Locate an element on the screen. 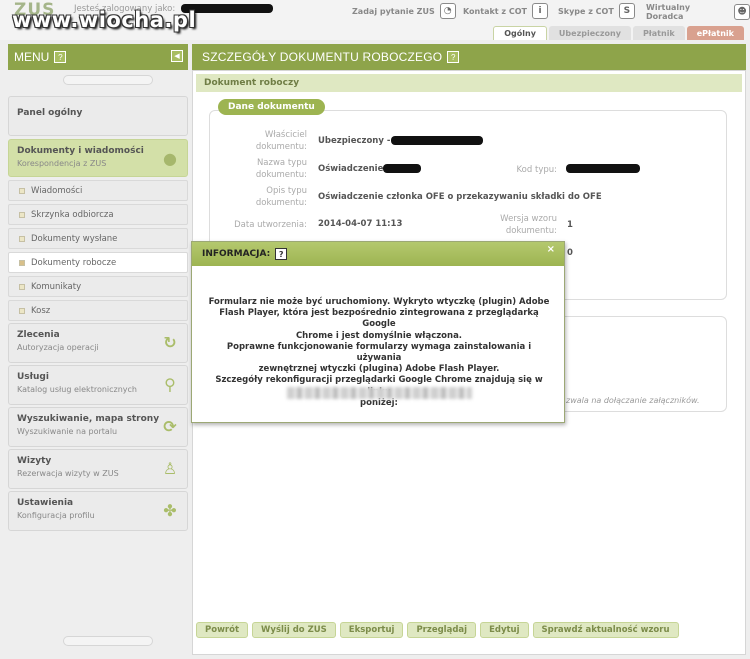 The image size is (750, 659). section-title: Usługi is located at coordinates (33, 377).